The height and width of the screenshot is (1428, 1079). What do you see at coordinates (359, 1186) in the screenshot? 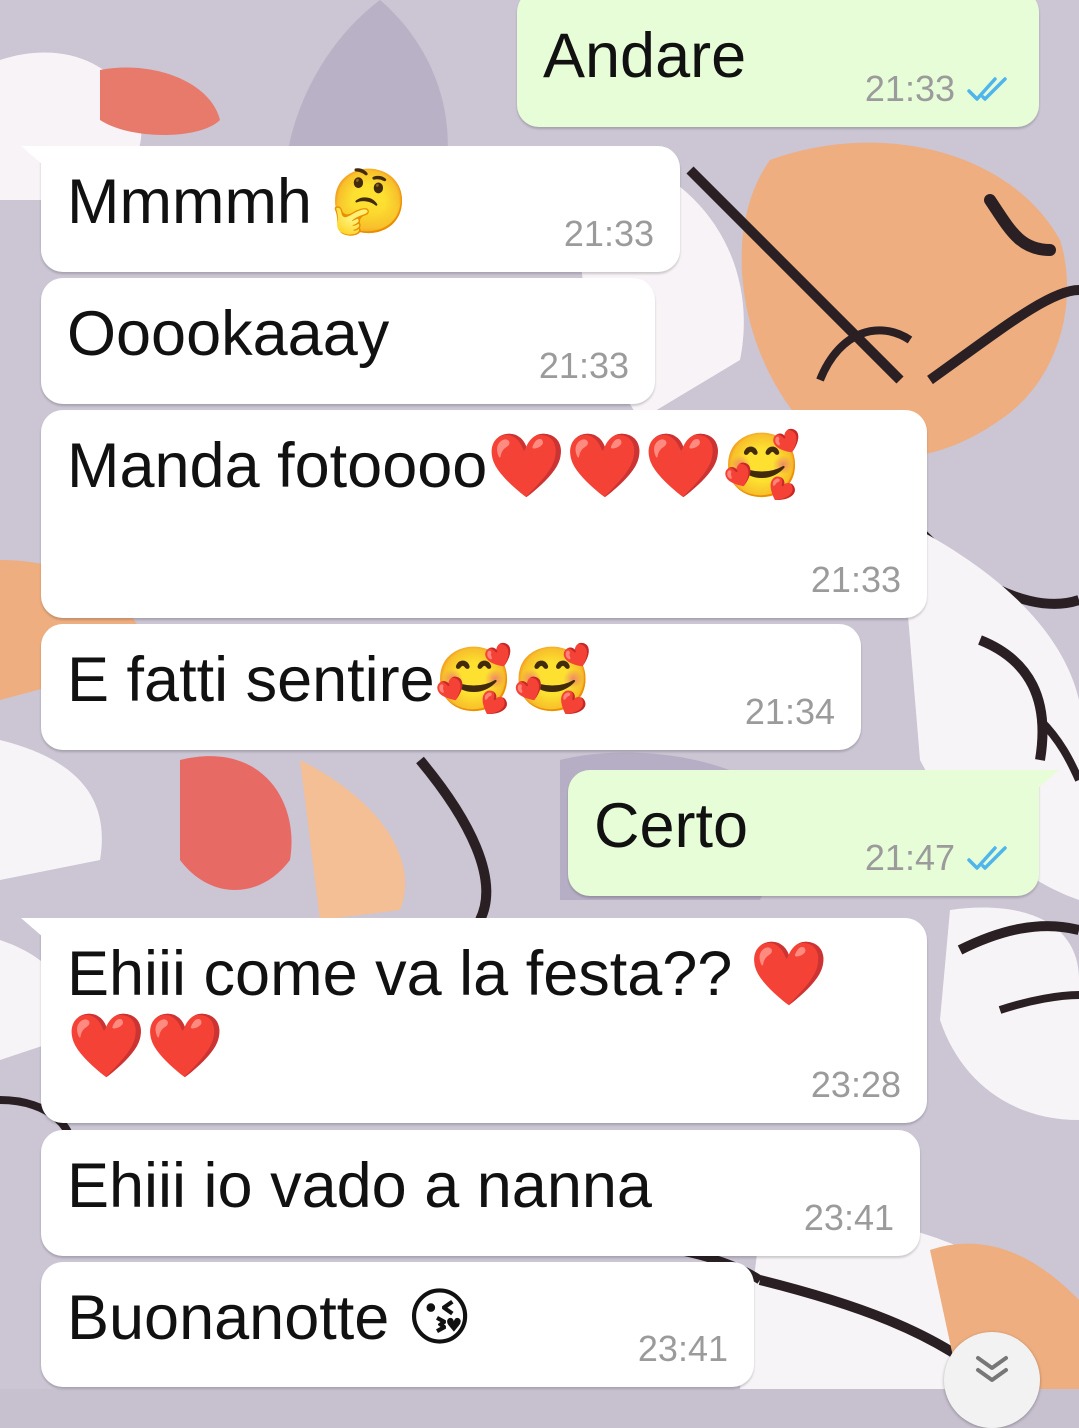
I see `message-text: Ehiii io vado a nanna` at bounding box center [359, 1186].